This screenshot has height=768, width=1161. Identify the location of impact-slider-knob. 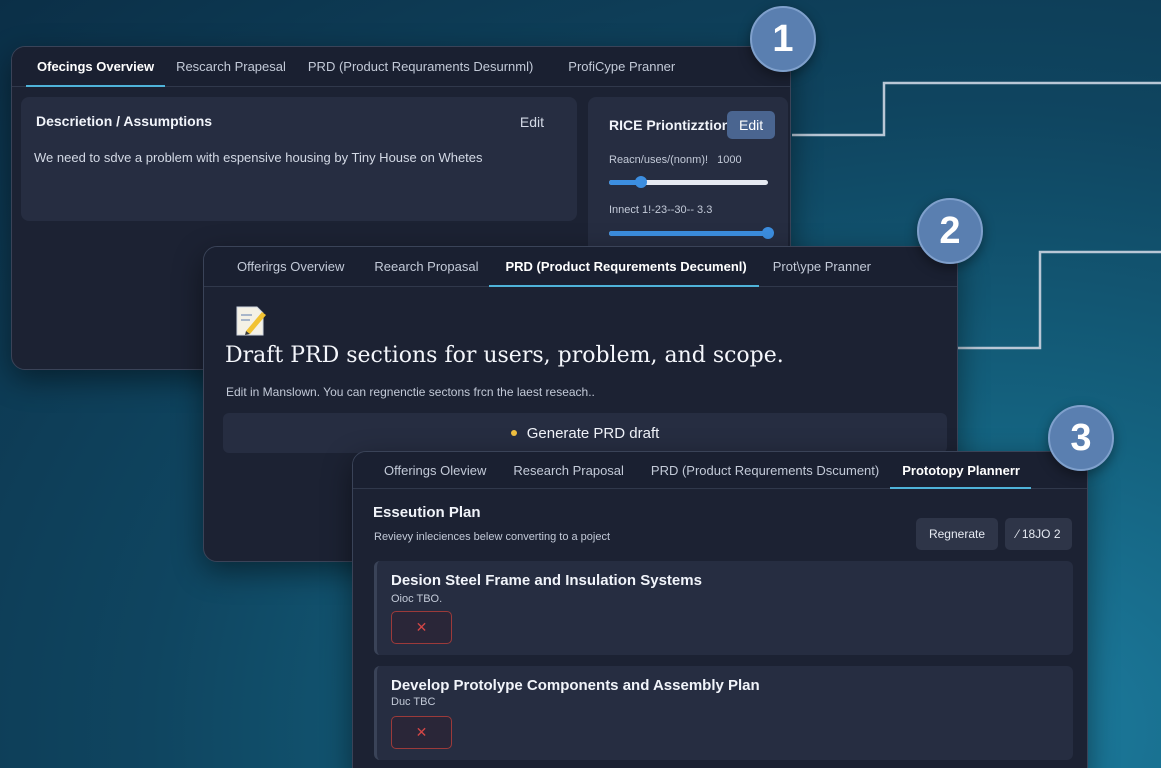
(768, 233).